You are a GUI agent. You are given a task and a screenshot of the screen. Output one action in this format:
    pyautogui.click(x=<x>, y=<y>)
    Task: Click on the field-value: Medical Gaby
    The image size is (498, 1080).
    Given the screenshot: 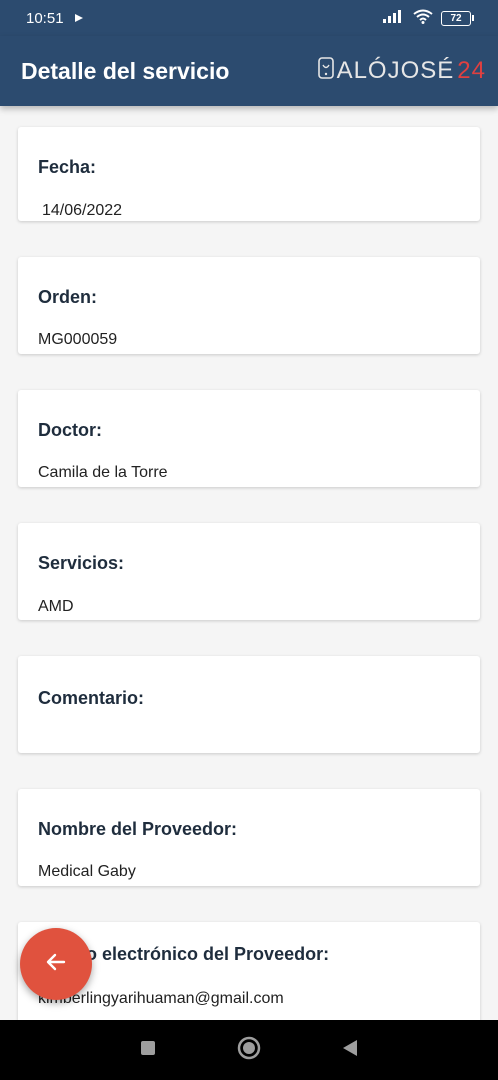 What is the action you would take?
    pyautogui.click(x=87, y=871)
    